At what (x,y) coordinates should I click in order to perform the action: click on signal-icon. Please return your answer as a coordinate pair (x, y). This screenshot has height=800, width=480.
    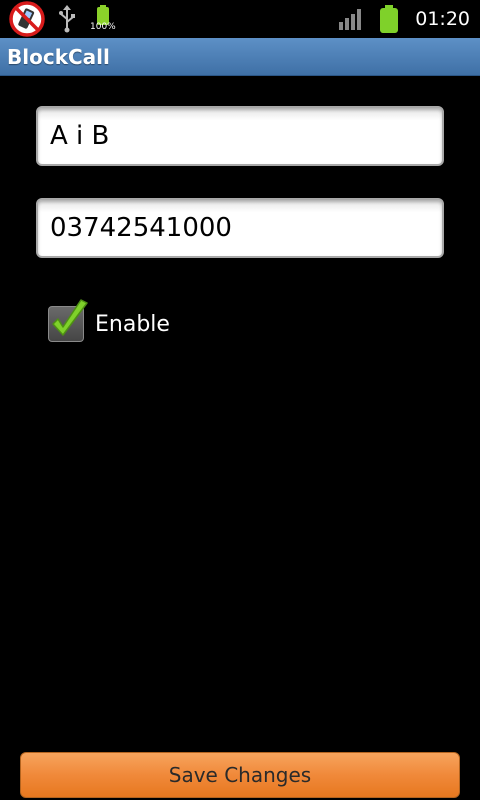
    Looking at the image, I should click on (352, 21).